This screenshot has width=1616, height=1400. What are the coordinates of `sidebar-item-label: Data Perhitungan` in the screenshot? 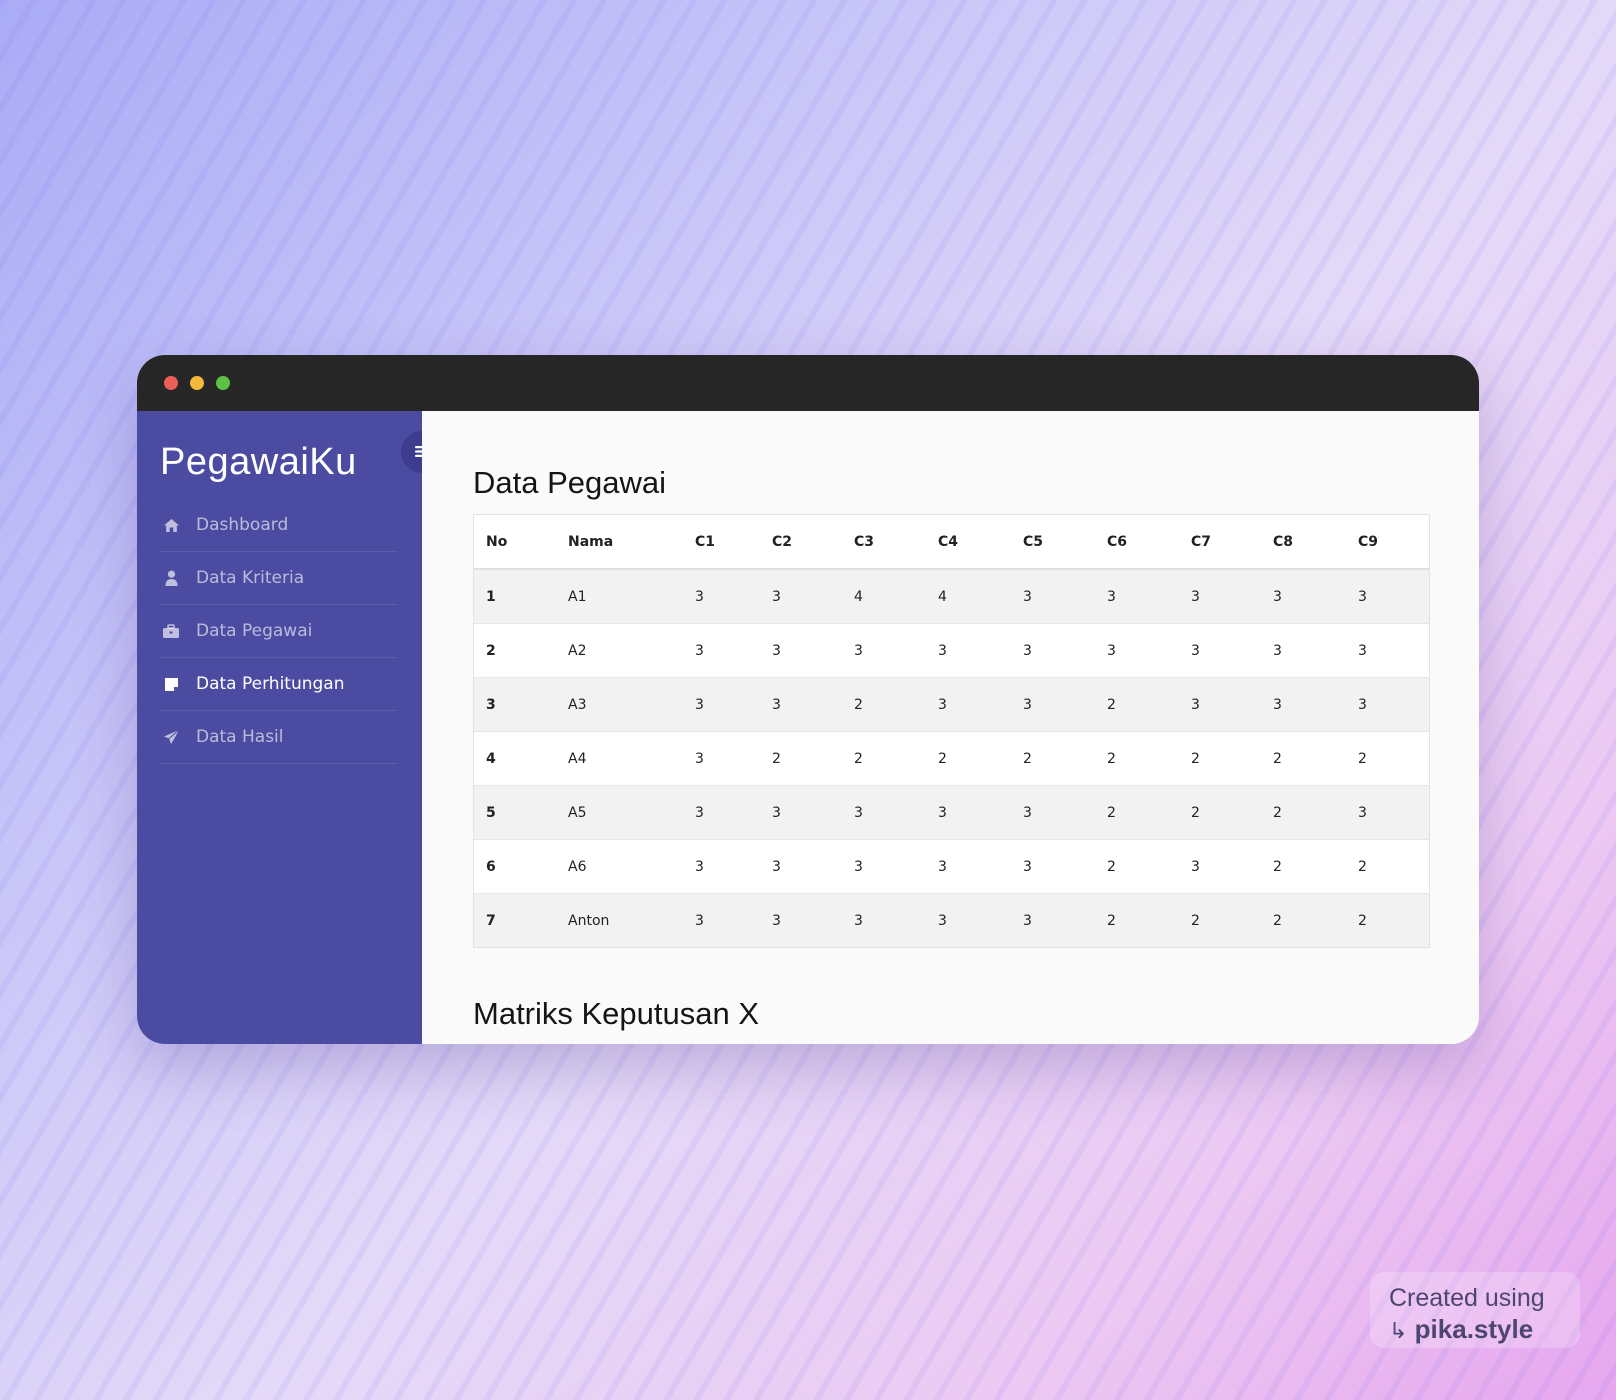 It's located at (270, 684).